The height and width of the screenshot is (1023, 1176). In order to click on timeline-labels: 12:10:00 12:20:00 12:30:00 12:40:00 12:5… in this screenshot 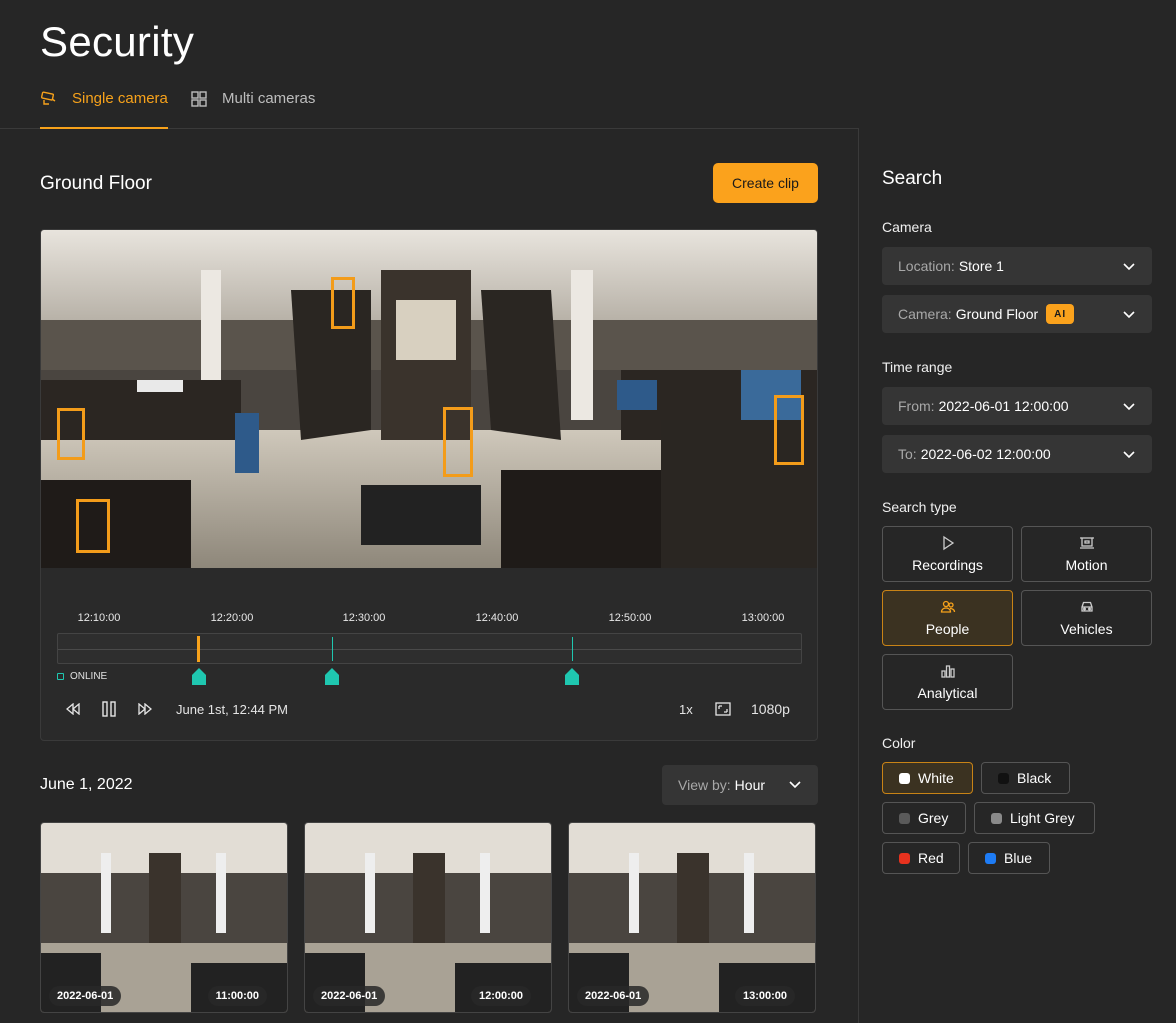, I will do `click(429, 619)`.